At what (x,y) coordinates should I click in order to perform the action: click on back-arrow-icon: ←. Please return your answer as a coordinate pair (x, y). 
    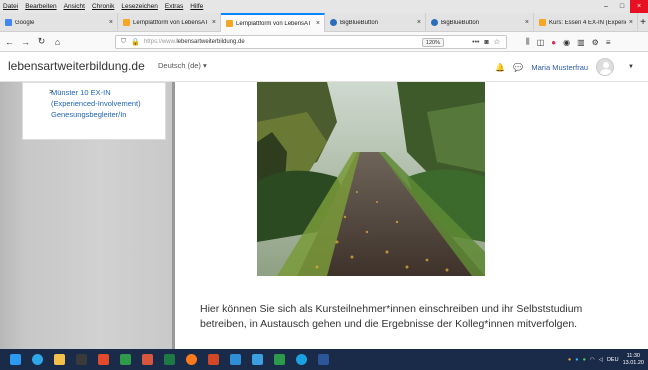
    Looking at the image, I should click on (9, 42).